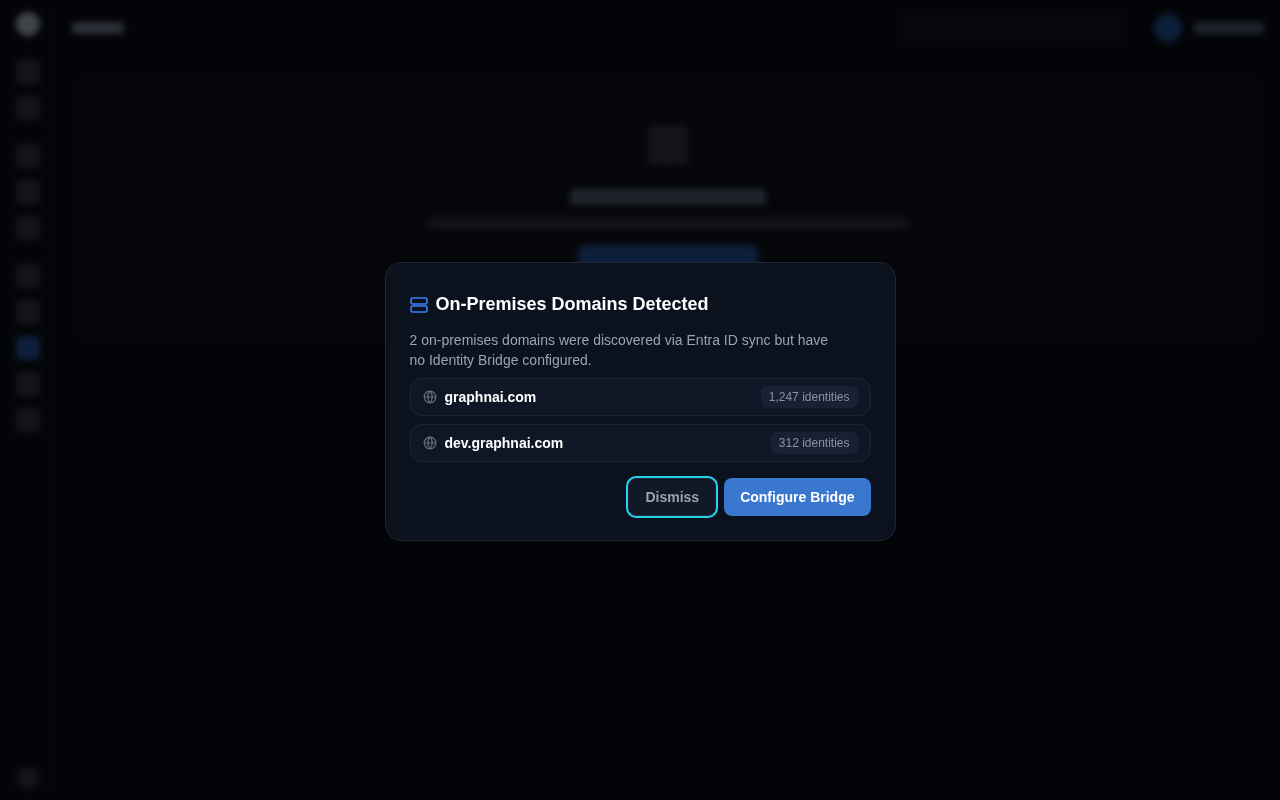 The height and width of the screenshot is (800, 1280). Describe the element at coordinates (619, 350) in the screenshot. I see `dialog-message: 2 on-premises domains were discovered via Entra ID sync but have no Identity Bridge configured.` at that location.